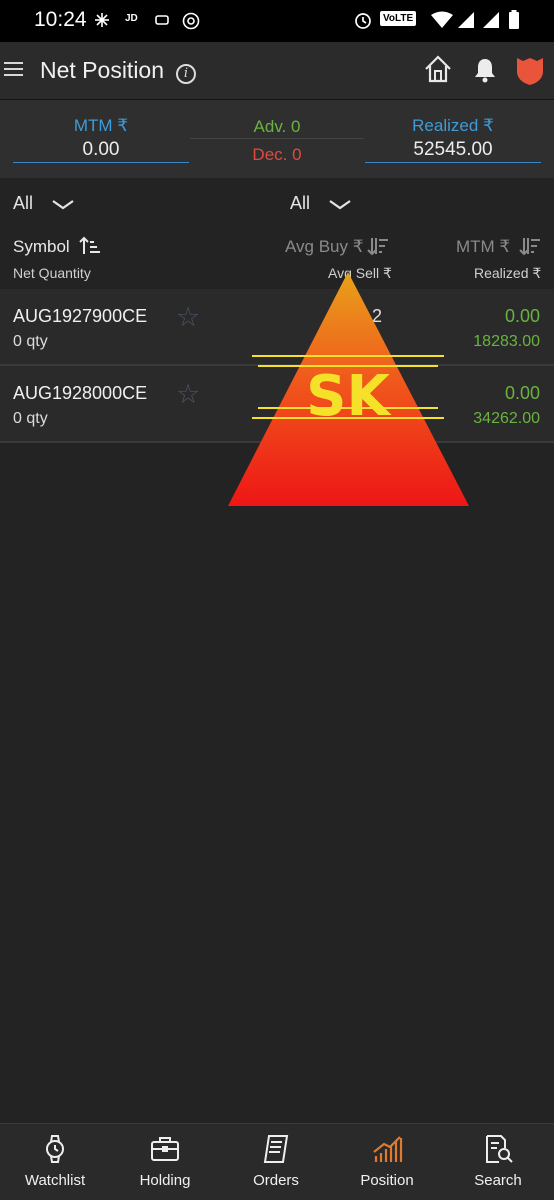  Describe the element at coordinates (453, 125) in the screenshot. I see `realized-label: Realized ₹` at that location.